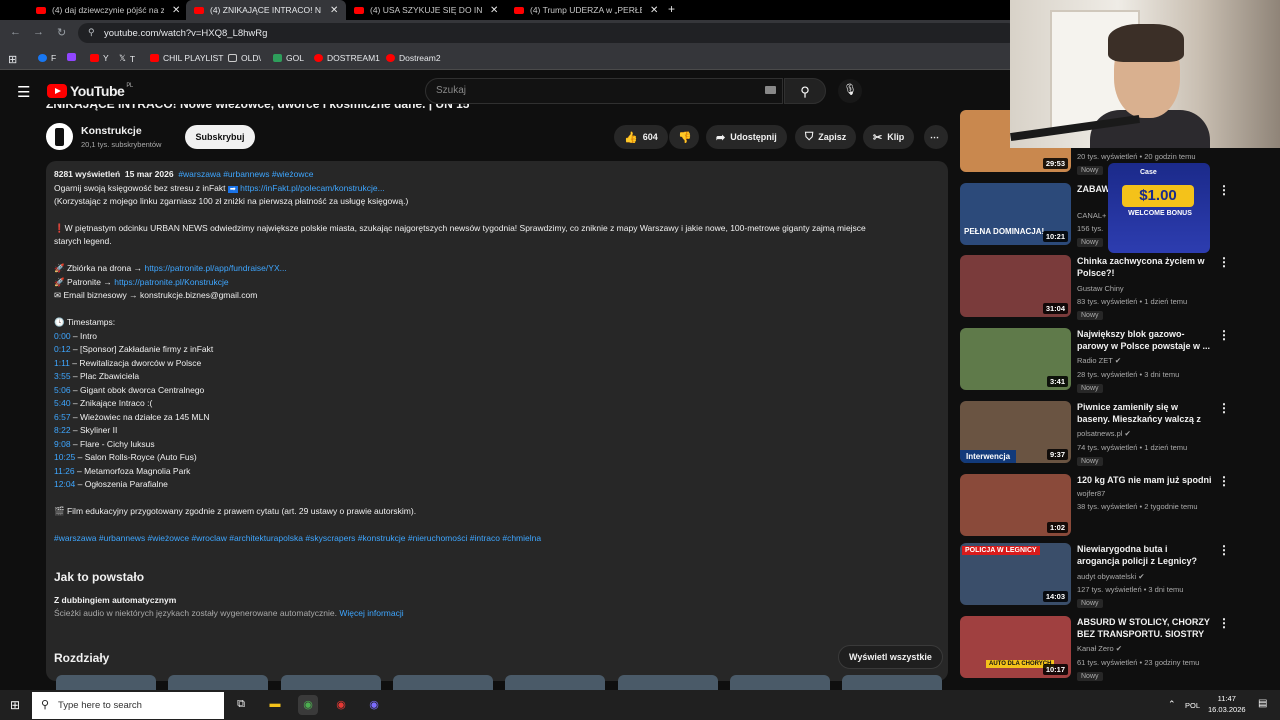 This screenshot has width=1280, height=720. What do you see at coordinates (548, 33) in the screenshot?
I see `url-field: ⚲ youtube.com/watch?v=HXQ8_L8hwRg` at bounding box center [548, 33].